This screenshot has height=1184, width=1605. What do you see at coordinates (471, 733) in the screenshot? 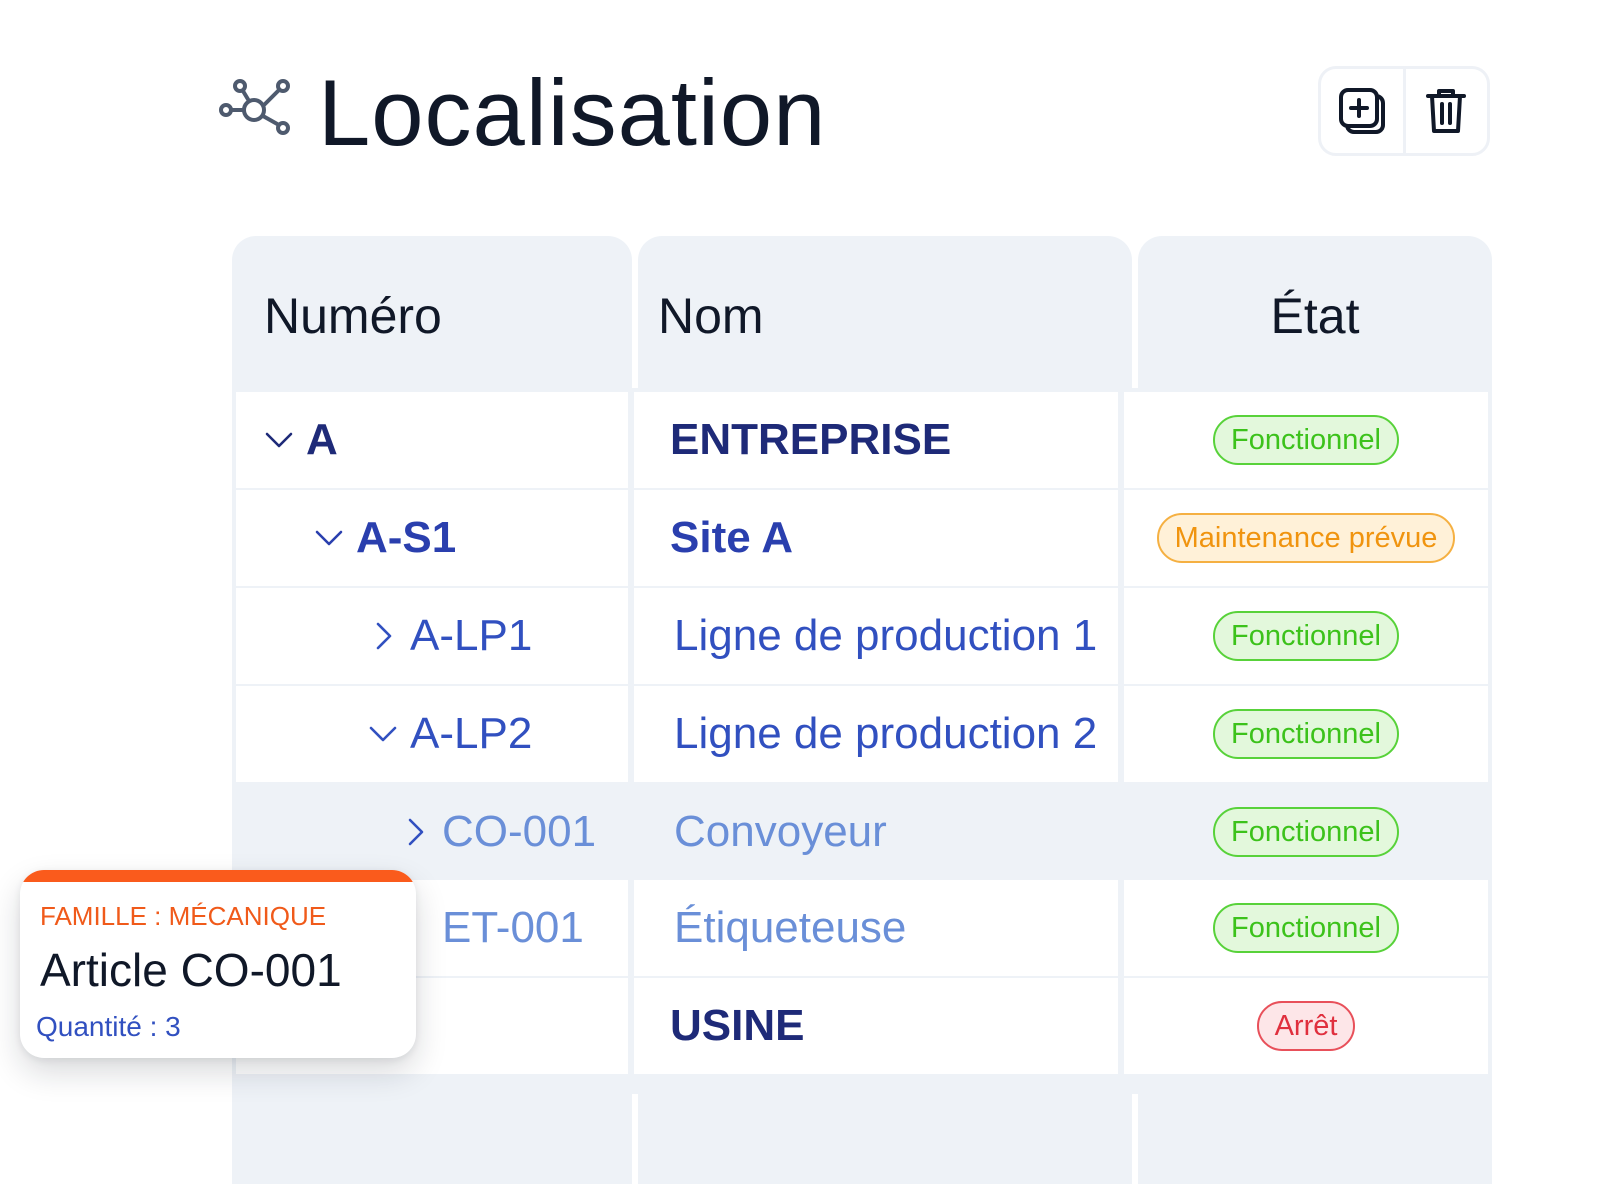
I see `row-number-text: A-LP2` at bounding box center [471, 733].